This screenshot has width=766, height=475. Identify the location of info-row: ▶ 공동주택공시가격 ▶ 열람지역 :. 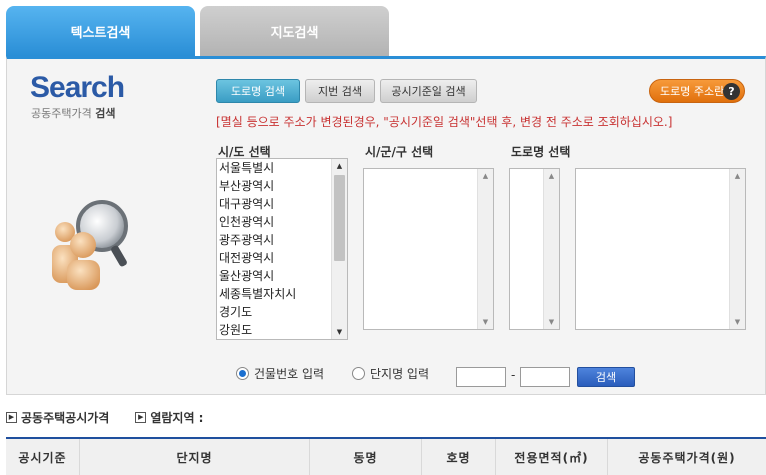
(104, 417).